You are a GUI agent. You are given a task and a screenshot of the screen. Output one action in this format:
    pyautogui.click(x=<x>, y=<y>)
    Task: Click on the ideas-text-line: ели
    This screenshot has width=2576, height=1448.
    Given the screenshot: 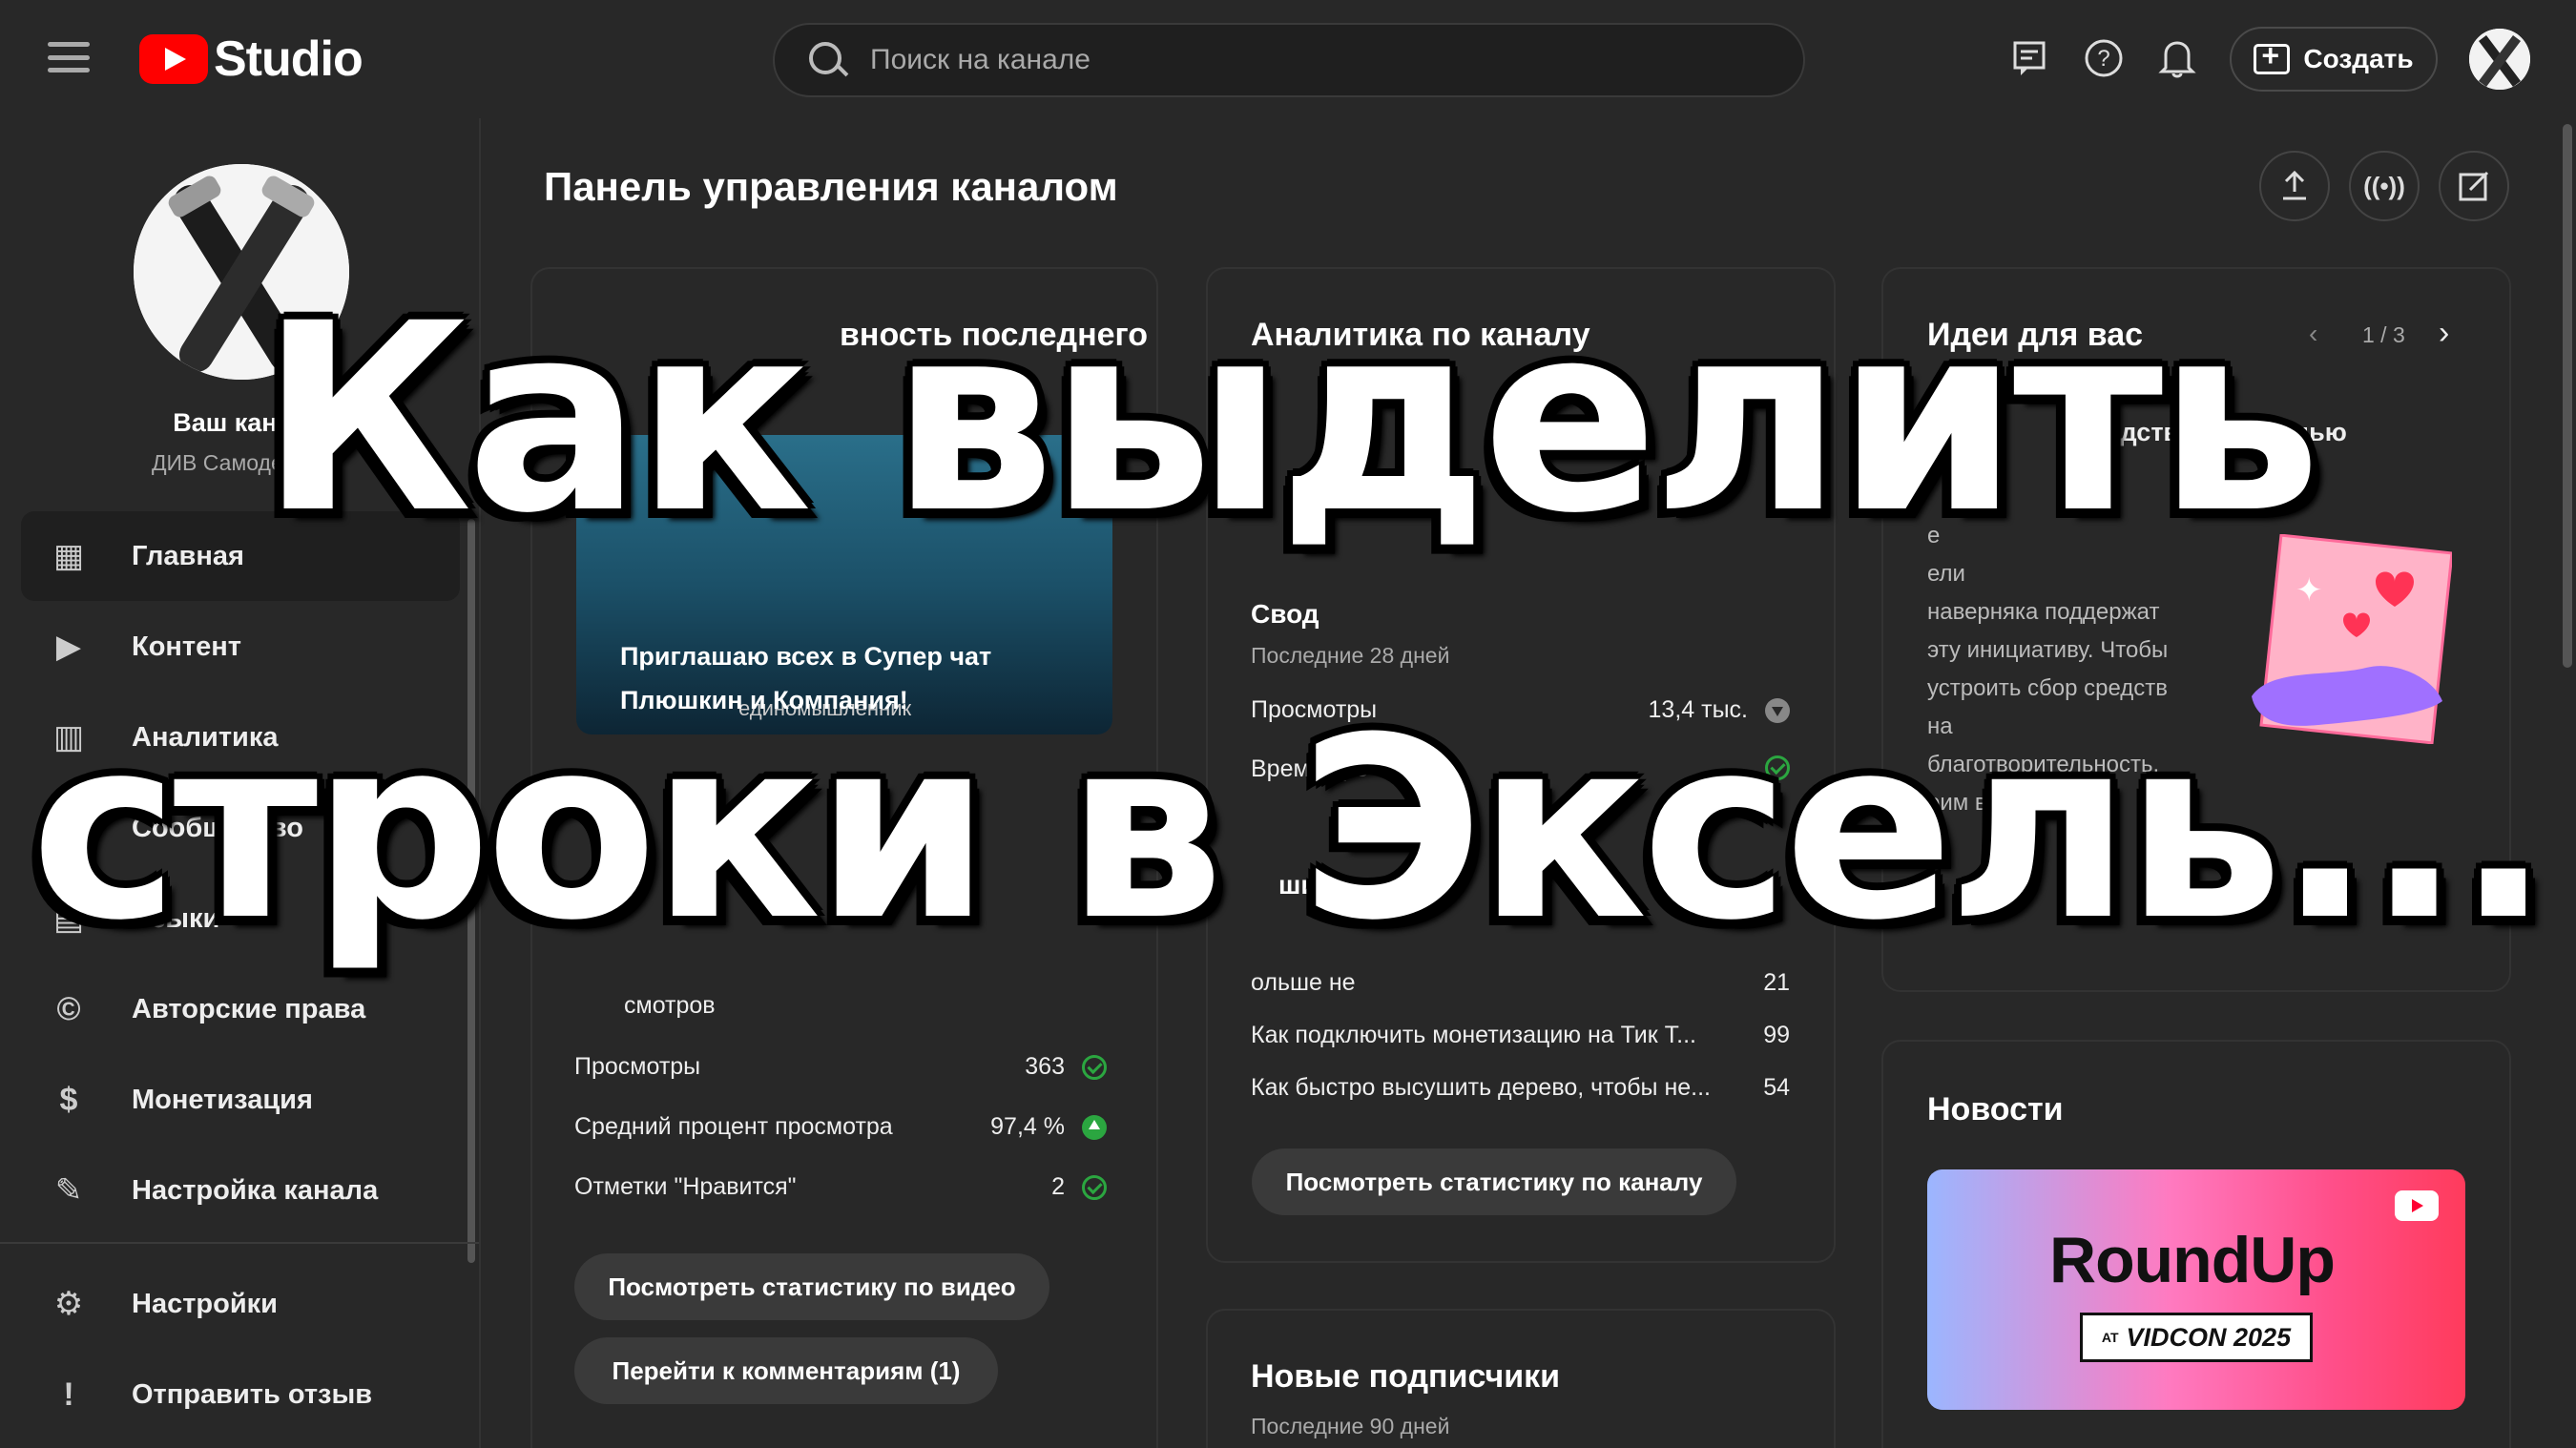 What is the action you would take?
    pyautogui.click(x=1946, y=574)
    